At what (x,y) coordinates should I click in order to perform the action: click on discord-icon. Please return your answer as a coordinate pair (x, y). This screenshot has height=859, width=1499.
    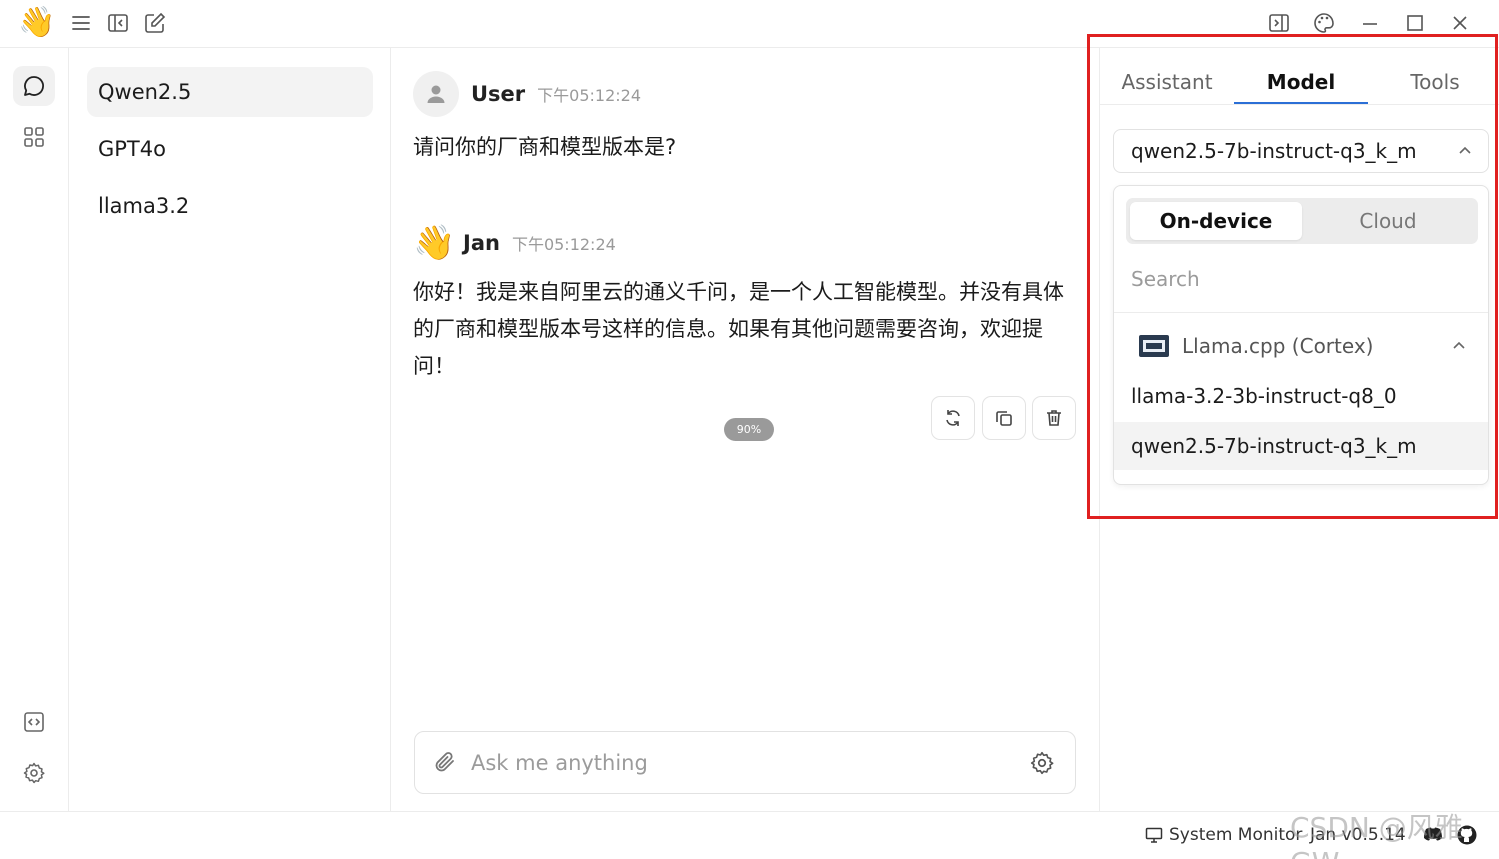
    Looking at the image, I should click on (1433, 835).